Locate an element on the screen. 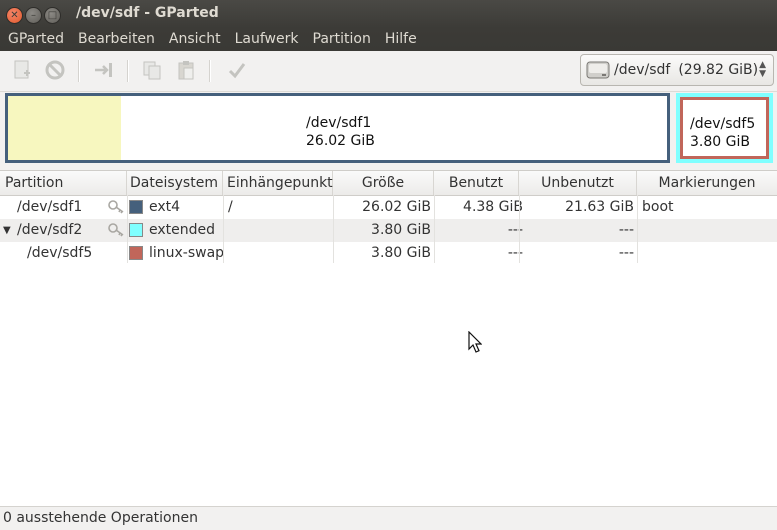 This screenshot has height=530, width=777. delete-icon is located at coordinates (55, 70).